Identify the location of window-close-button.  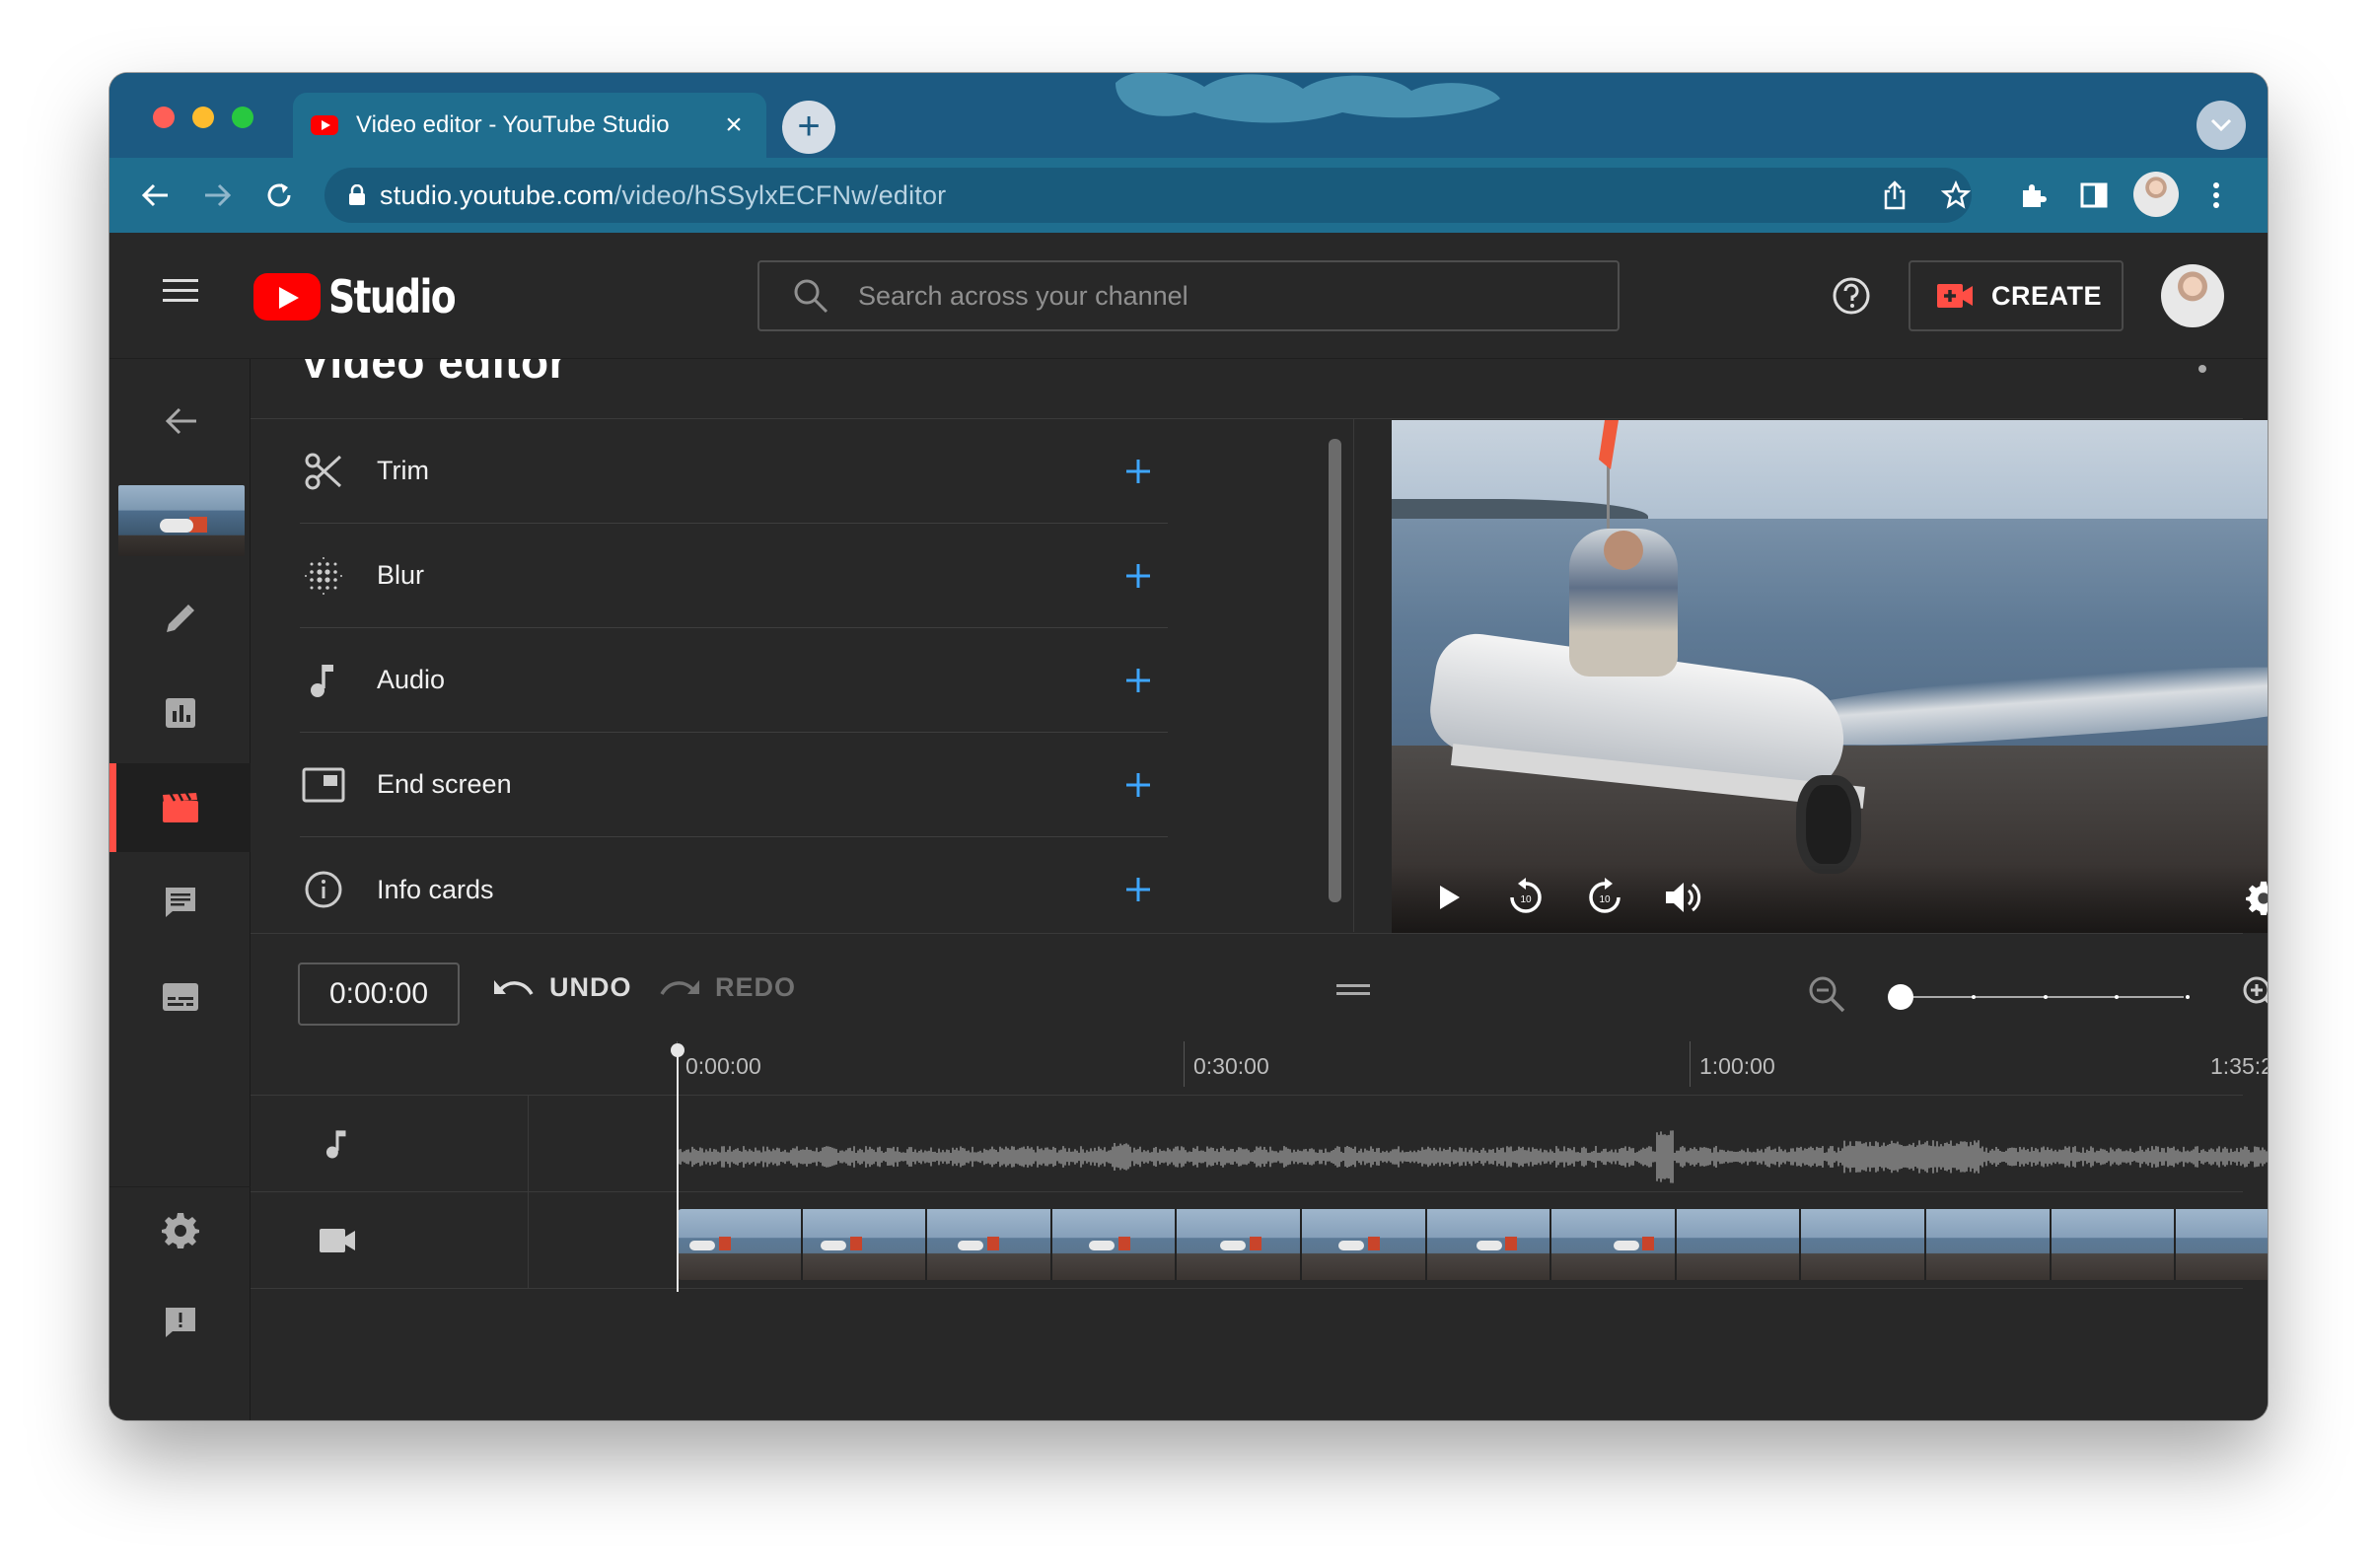
(164, 117).